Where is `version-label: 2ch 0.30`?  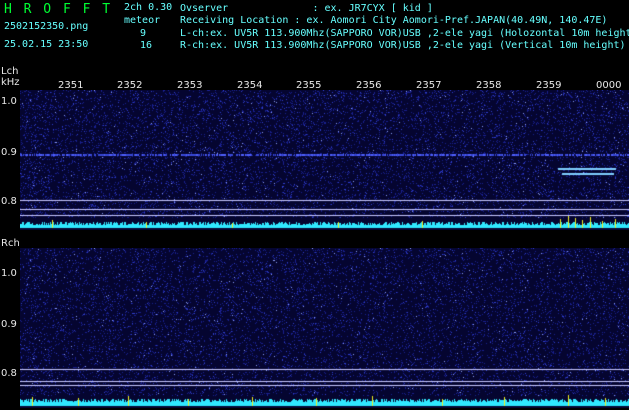 version-label: 2ch 0.30 is located at coordinates (148, 7).